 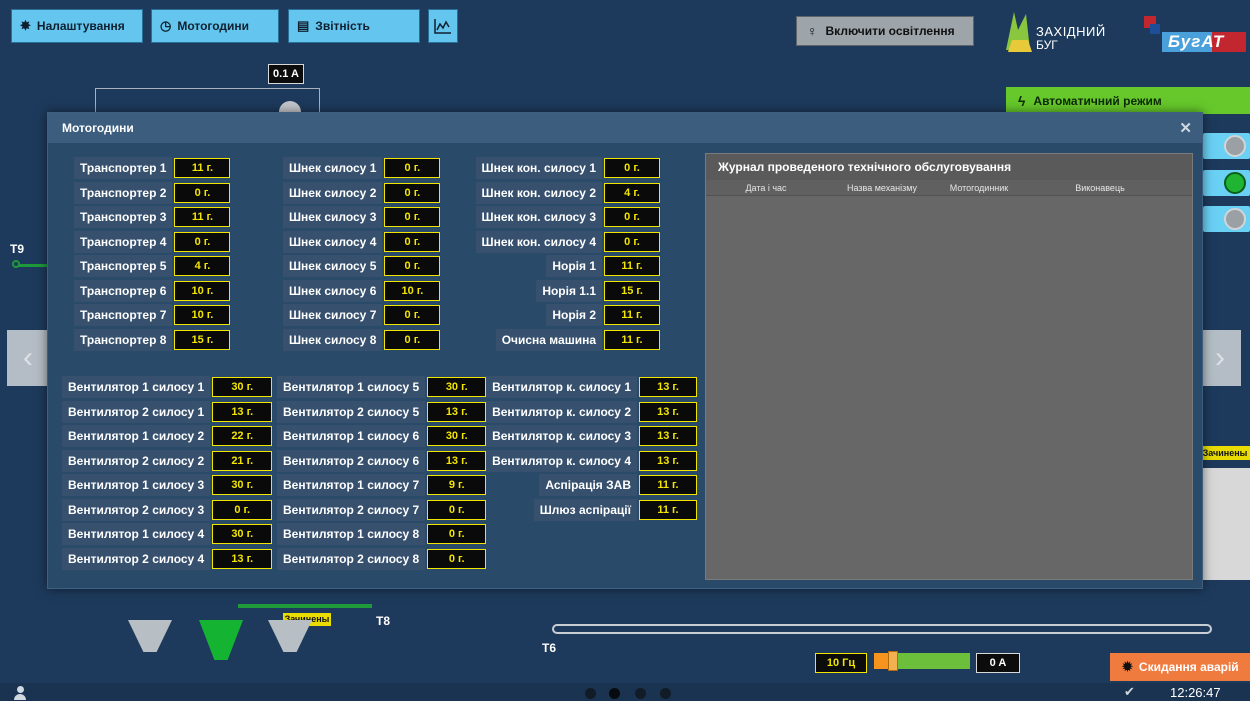 What do you see at coordinates (1220, 358) in the screenshot?
I see `next-page-arrow: ›` at bounding box center [1220, 358].